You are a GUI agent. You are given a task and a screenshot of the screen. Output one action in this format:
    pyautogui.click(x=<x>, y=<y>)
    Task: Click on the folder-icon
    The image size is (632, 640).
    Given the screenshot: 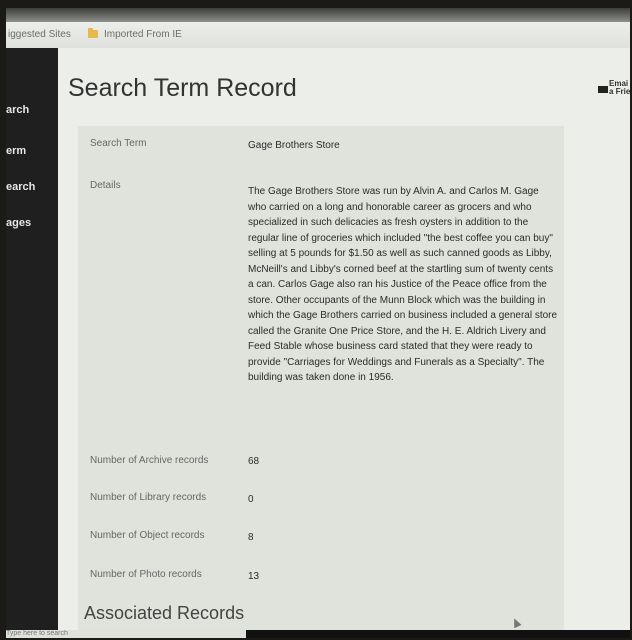 What is the action you would take?
    pyautogui.click(x=93, y=33)
    